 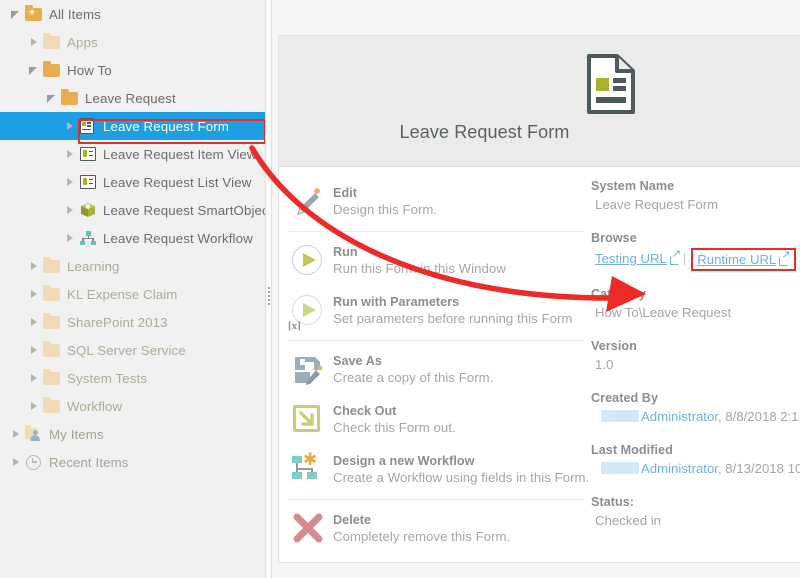 What do you see at coordinates (345, 252) in the screenshot?
I see `action-title: Run` at bounding box center [345, 252].